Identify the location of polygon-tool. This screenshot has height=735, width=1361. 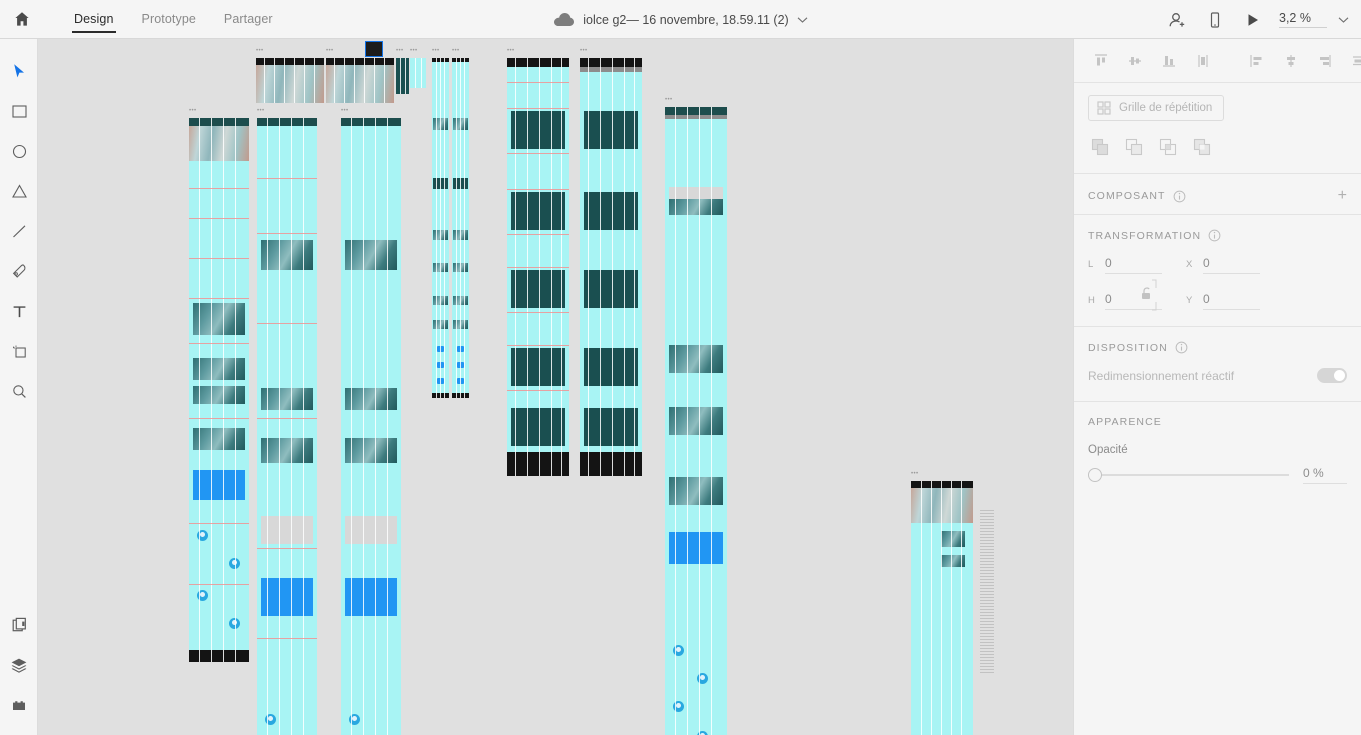
(19, 191).